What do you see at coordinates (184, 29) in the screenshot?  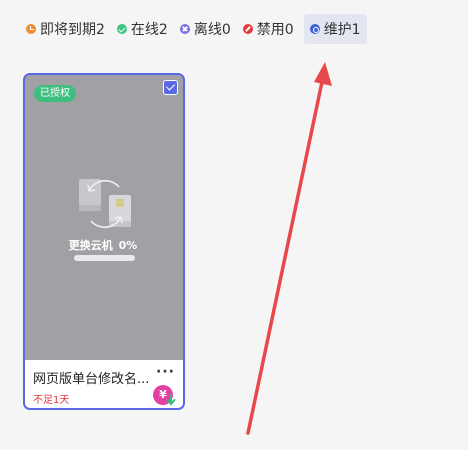 I see `x-circle-icon` at bounding box center [184, 29].